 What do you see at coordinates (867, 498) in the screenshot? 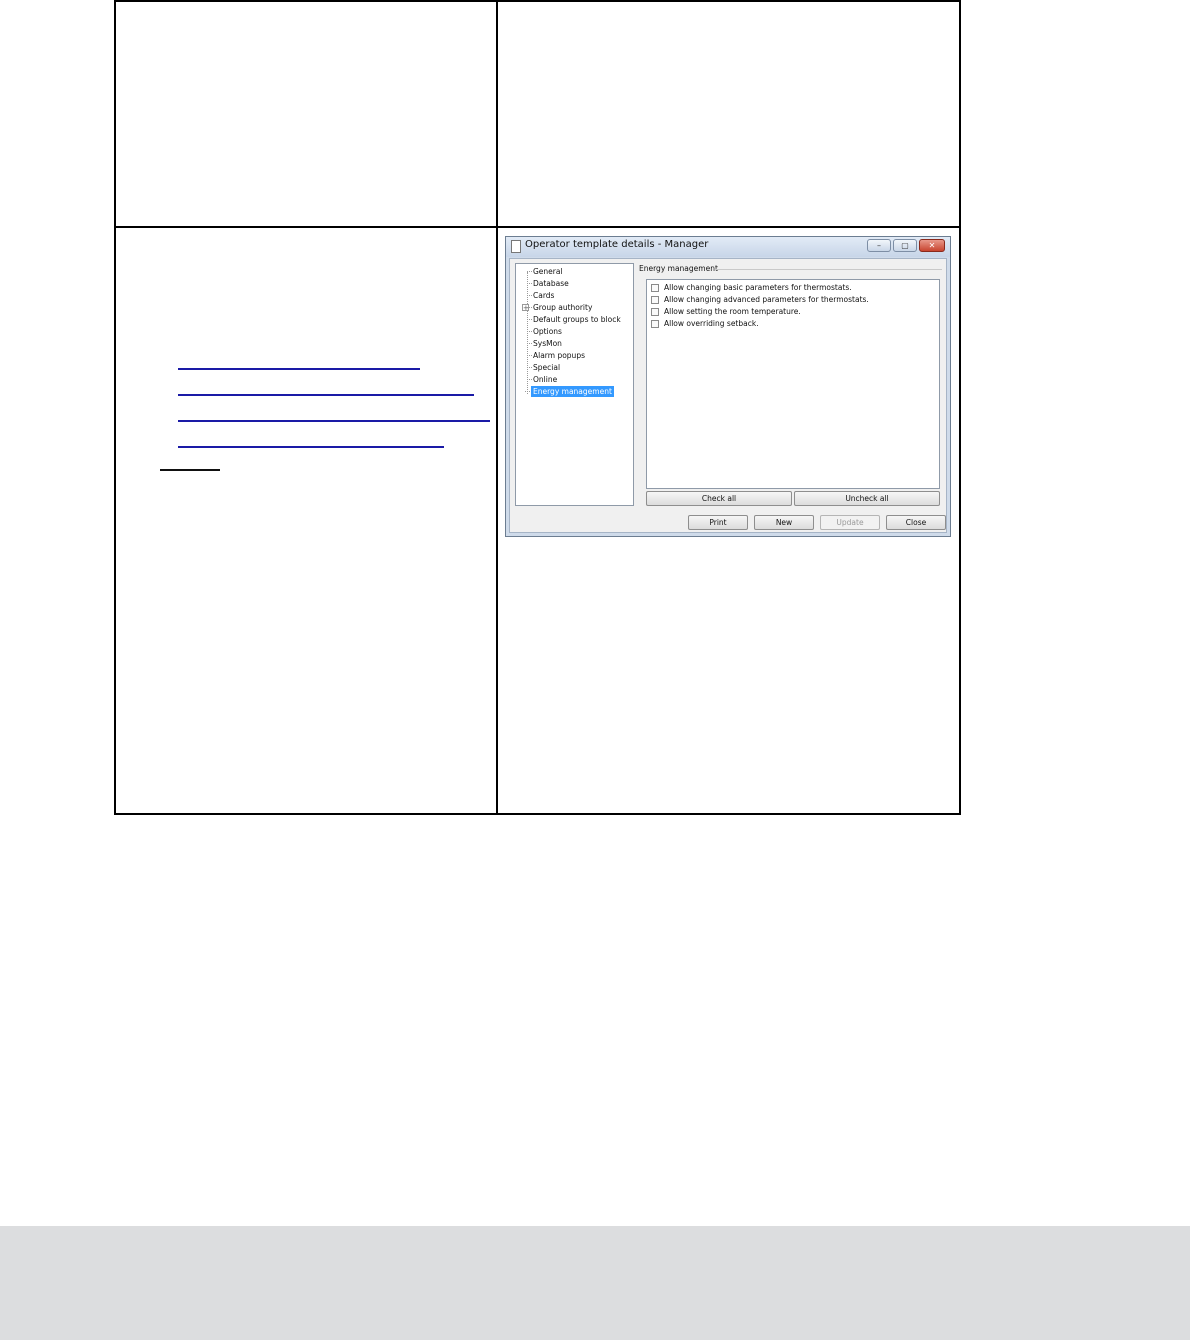
I see `uncheck-all-button: Uncheck all` at bounding box center [867, 498].